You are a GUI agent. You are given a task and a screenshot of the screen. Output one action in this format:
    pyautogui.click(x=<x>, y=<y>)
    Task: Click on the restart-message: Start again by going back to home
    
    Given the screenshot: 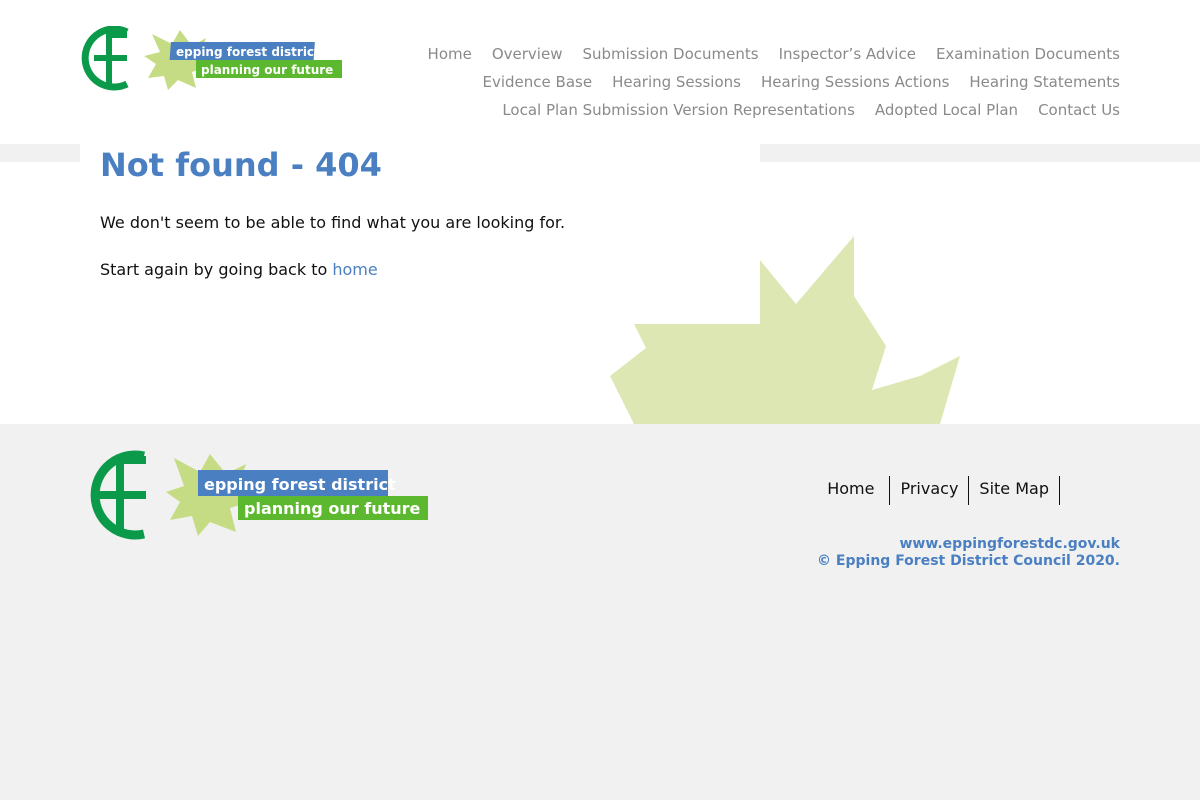 What is the action you would take?
    pyautogui.click(x=239, y=269)
    